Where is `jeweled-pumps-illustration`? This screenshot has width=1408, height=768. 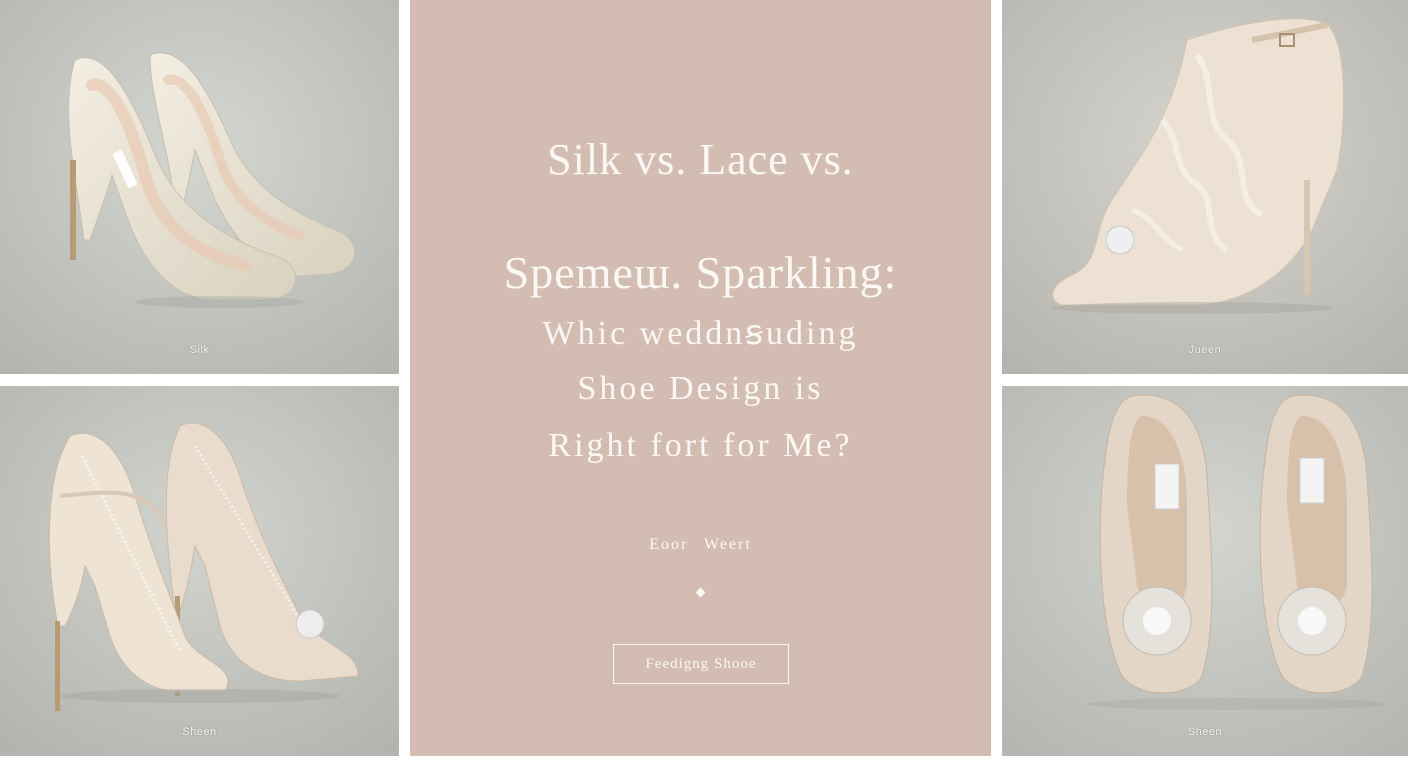 jeweled-pumps-illustration is located at coordinates (1205, 571).